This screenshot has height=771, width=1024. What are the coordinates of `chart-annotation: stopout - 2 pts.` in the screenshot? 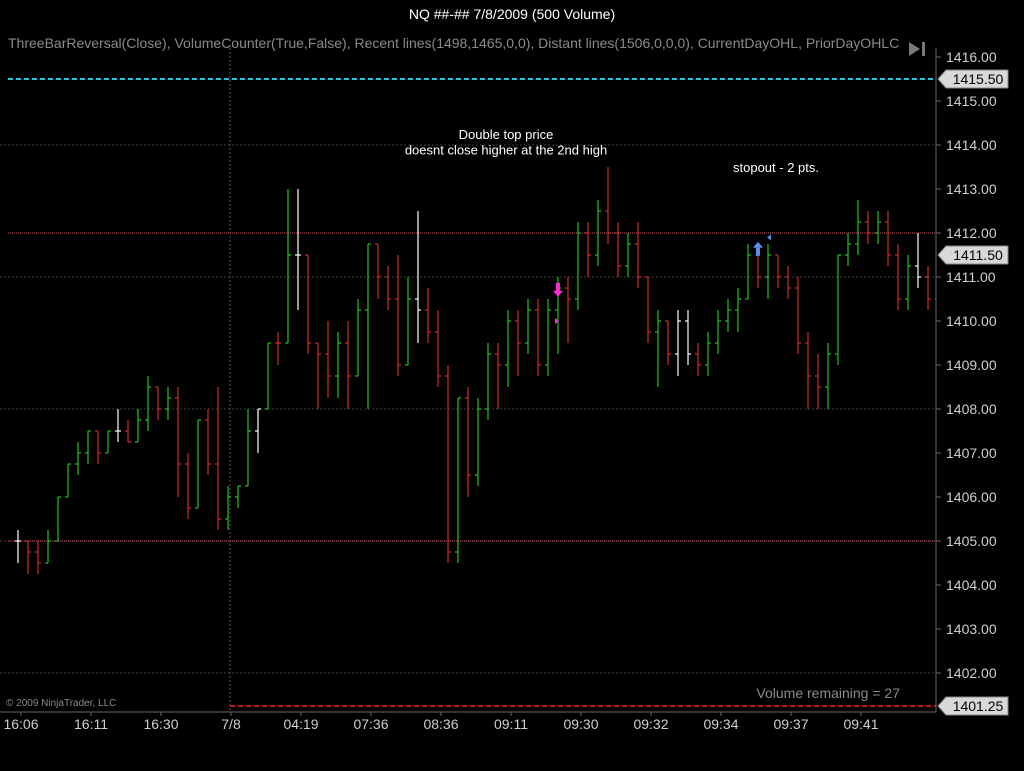 It's located at (776, 167).